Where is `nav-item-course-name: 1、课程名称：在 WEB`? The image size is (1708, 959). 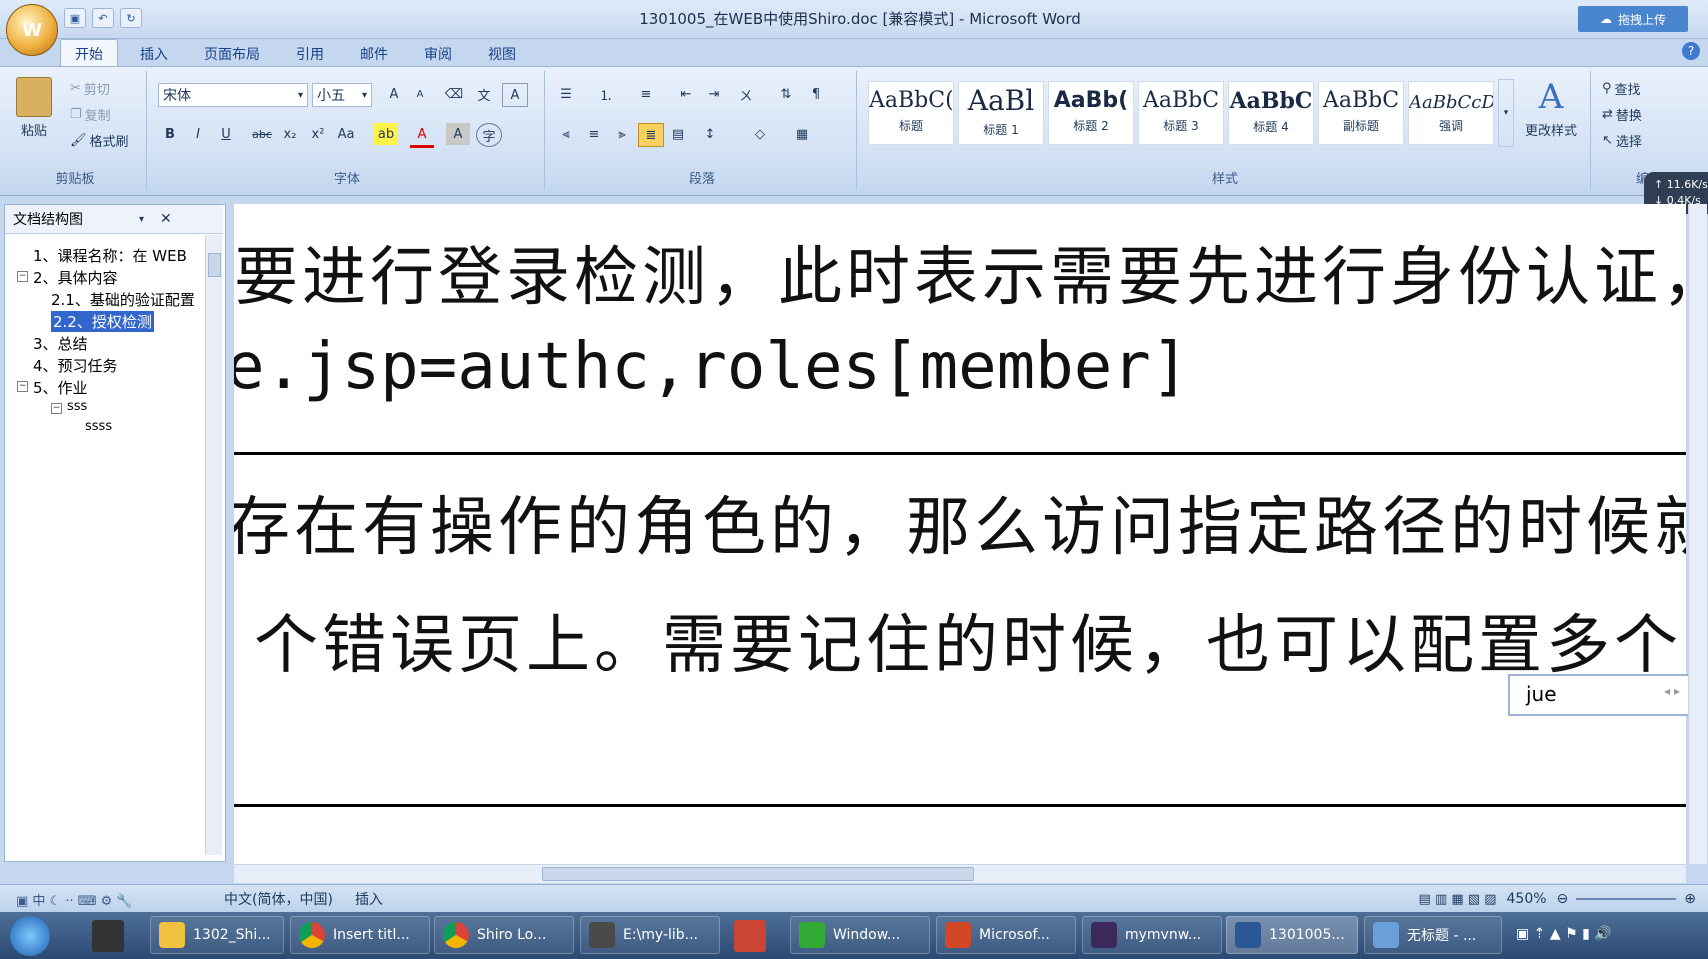
nav-item-course-name: 1、课程名称：在 WEB is located at coordinates (110, 255).